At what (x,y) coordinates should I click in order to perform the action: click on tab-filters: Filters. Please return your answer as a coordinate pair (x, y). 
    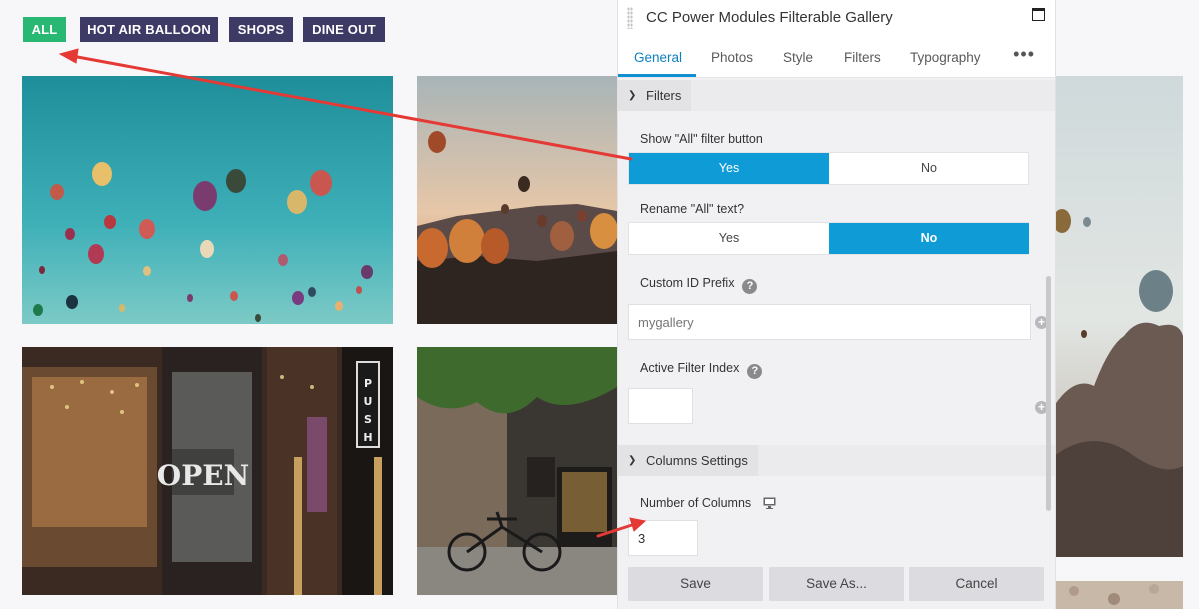
    Looking at the image, I should click on (862, 57).